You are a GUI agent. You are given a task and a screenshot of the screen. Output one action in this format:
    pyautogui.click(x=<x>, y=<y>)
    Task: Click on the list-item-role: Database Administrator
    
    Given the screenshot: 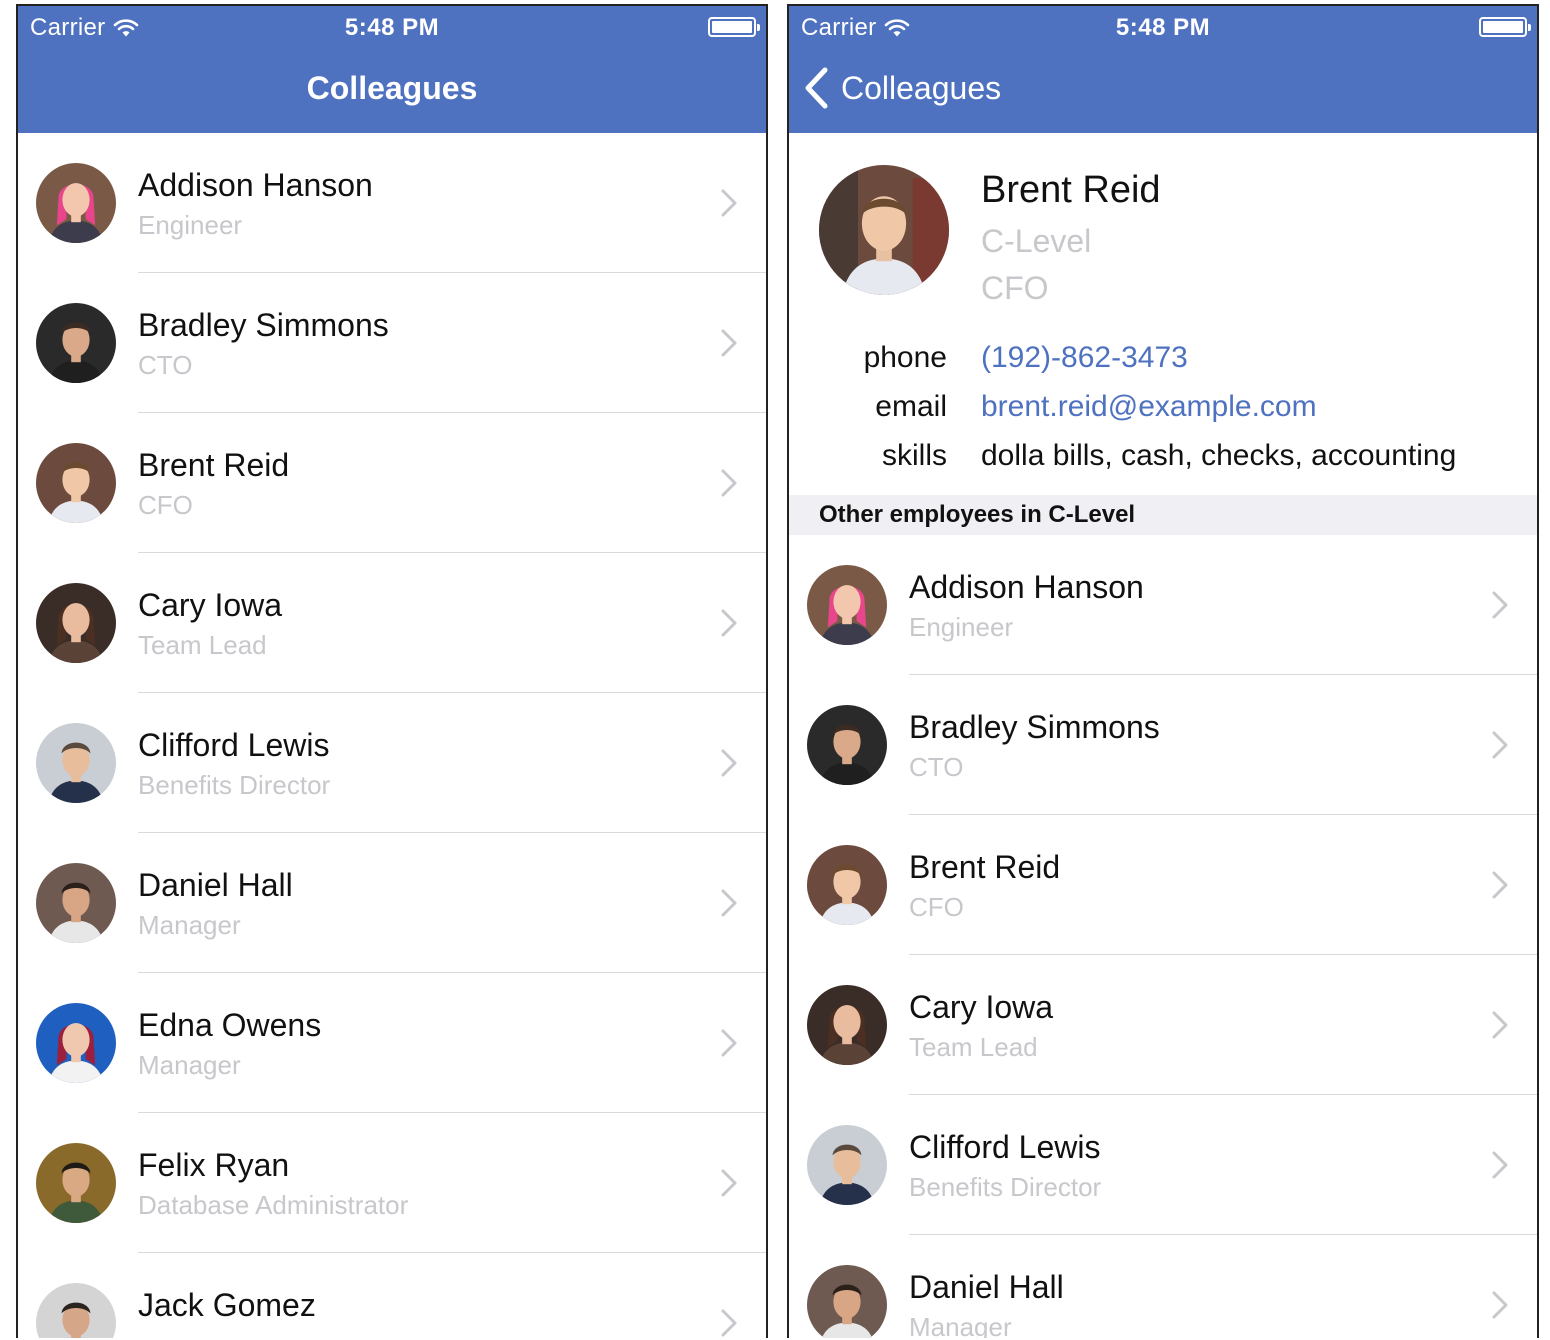 What is the action you would take?
    pyautogui.click(x=273, y=1205)
    